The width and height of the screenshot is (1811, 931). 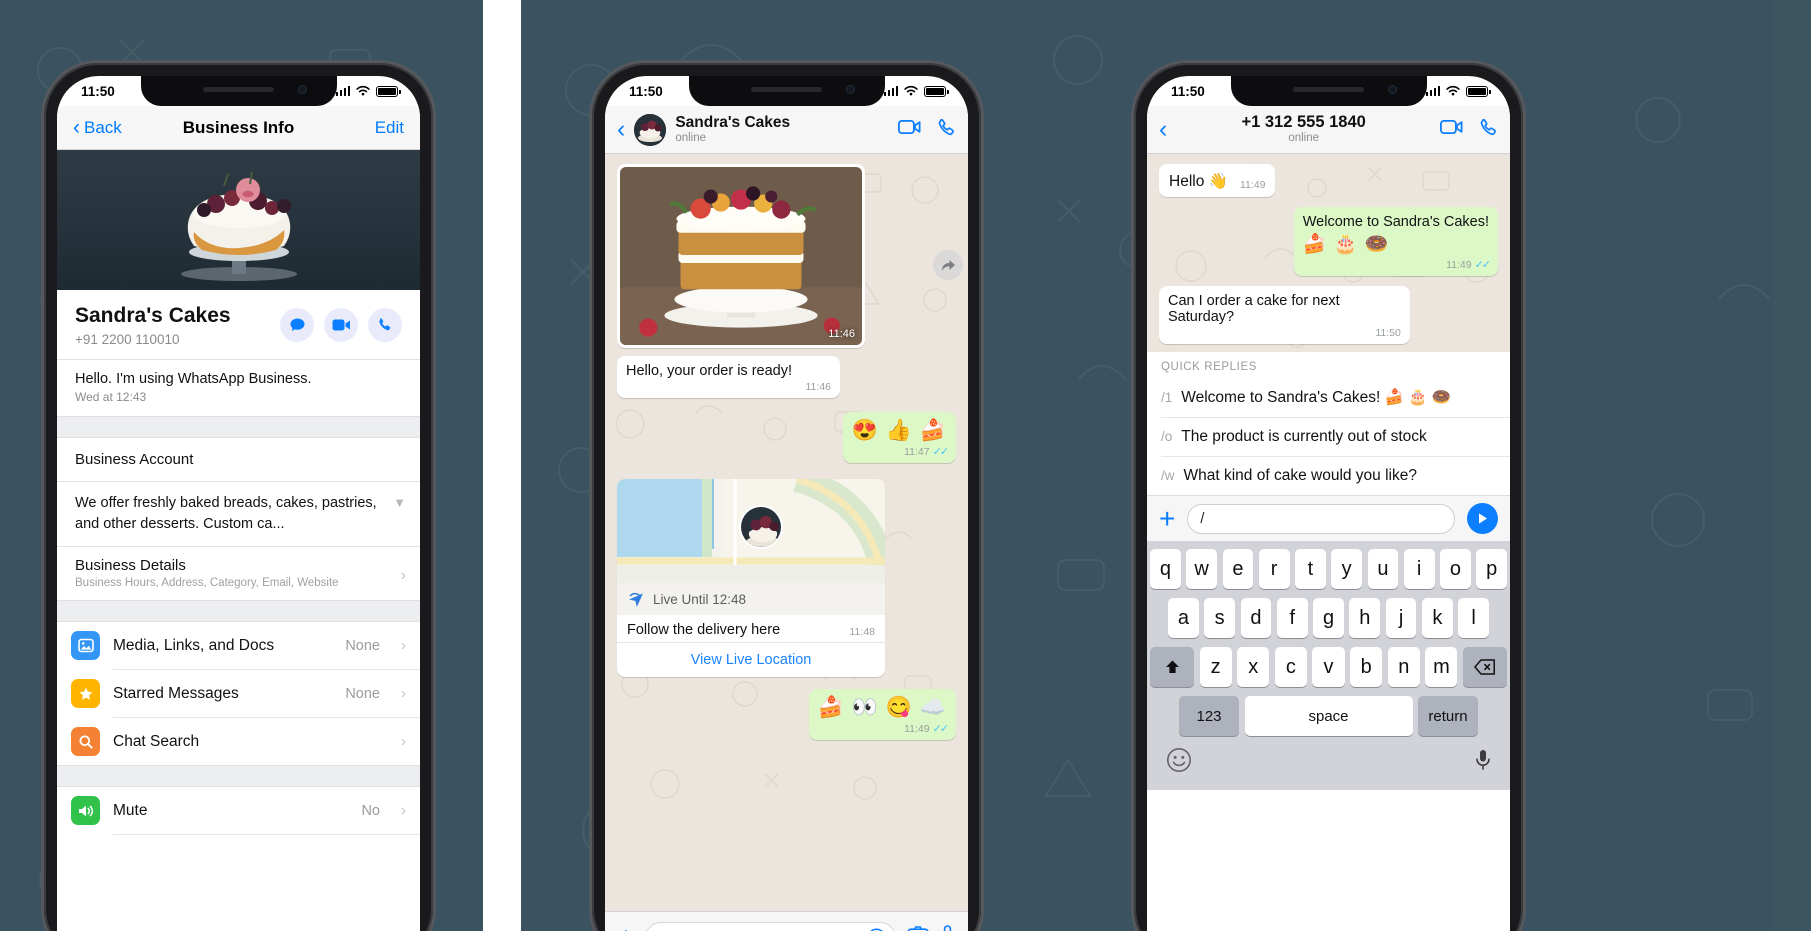 I want to click on numbers-key: 123, so click(x=1209, y=716).